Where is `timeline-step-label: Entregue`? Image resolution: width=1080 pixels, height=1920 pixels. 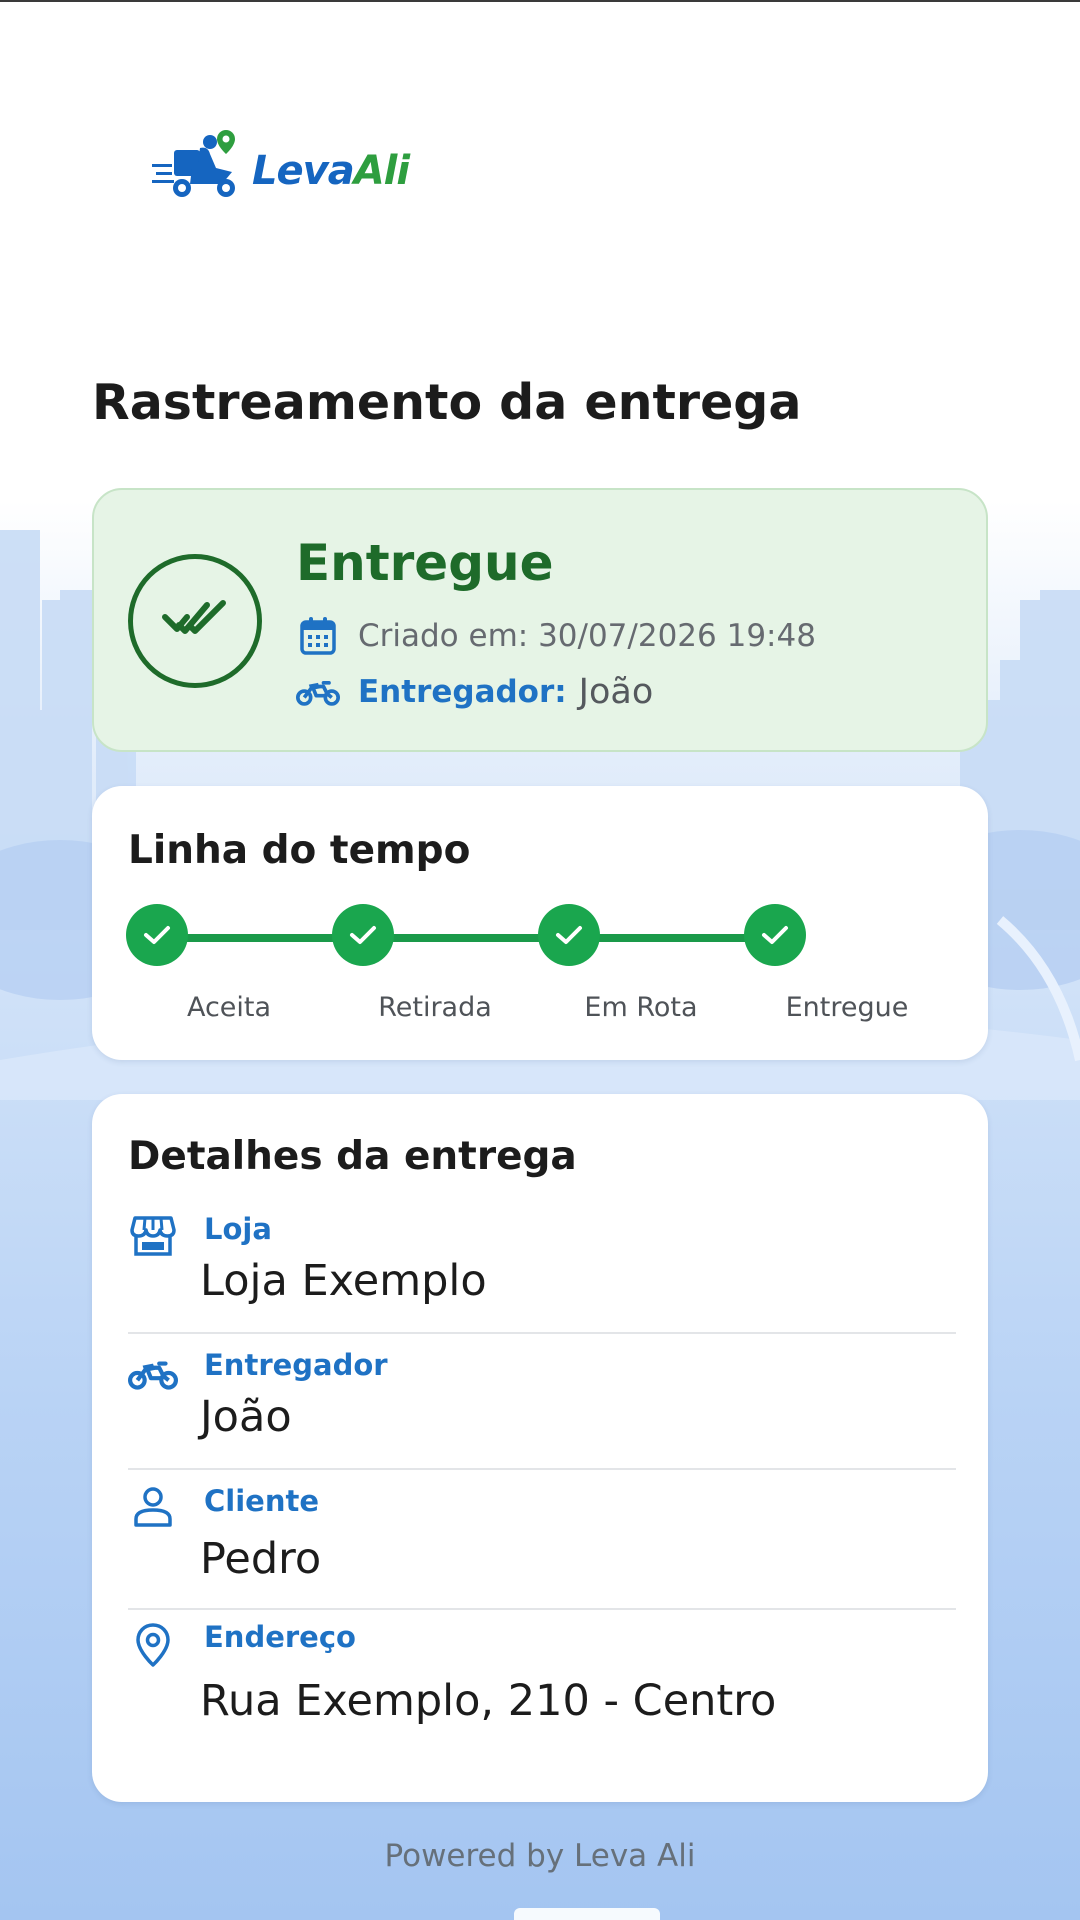 timeline-step-label: Entregue is located at coordinates (847, 1007).